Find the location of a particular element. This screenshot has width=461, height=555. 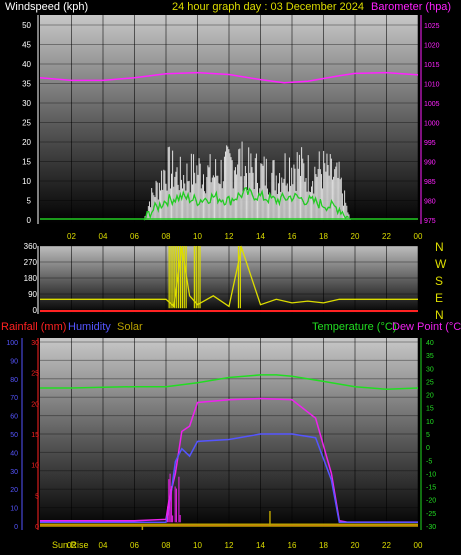

chart-title: 24 hour graph day : 03 December 2024 is located at coordinates (268, 7).